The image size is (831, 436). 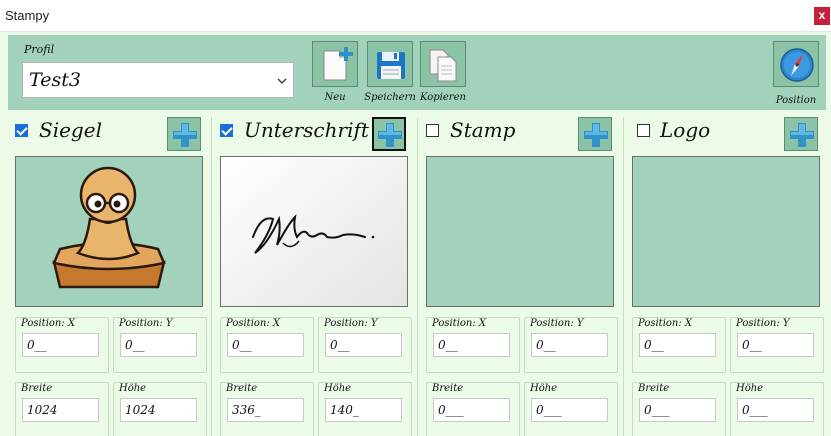 I want to click on logo-pos-x-group: Position: X 0__, so click(x=679, y=345).